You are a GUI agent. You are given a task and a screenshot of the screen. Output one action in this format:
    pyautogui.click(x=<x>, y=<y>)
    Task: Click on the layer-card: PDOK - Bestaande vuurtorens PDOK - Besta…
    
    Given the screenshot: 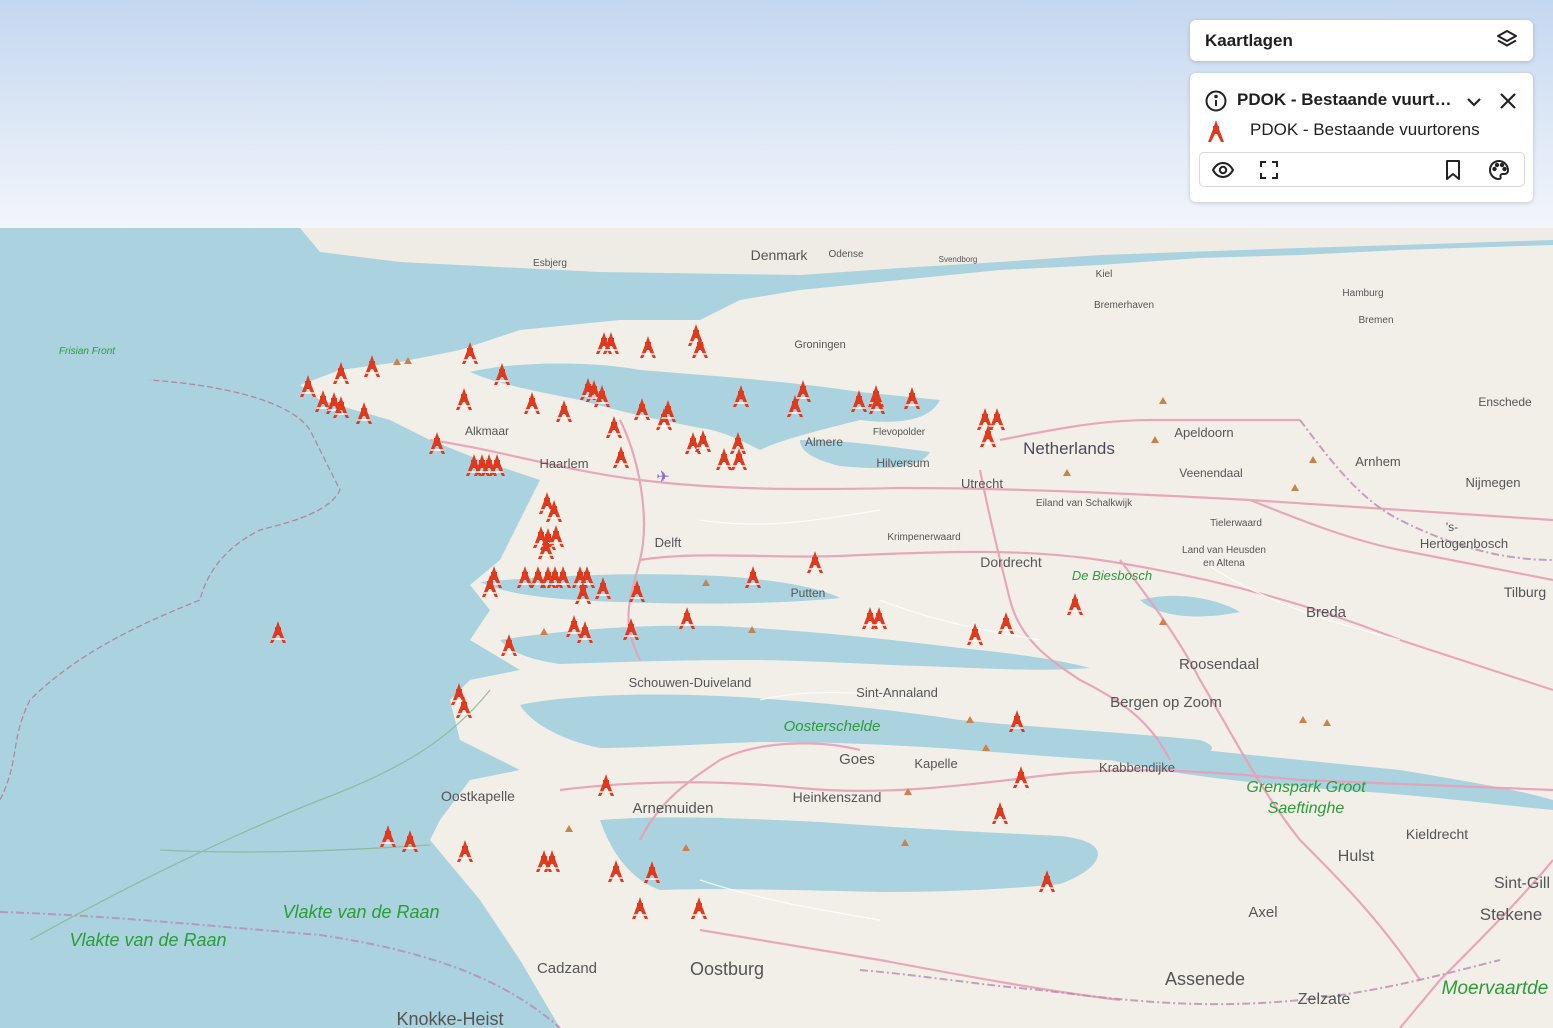 What is the action you would take?
    pyautogui.click(x=1361, y=137)
    